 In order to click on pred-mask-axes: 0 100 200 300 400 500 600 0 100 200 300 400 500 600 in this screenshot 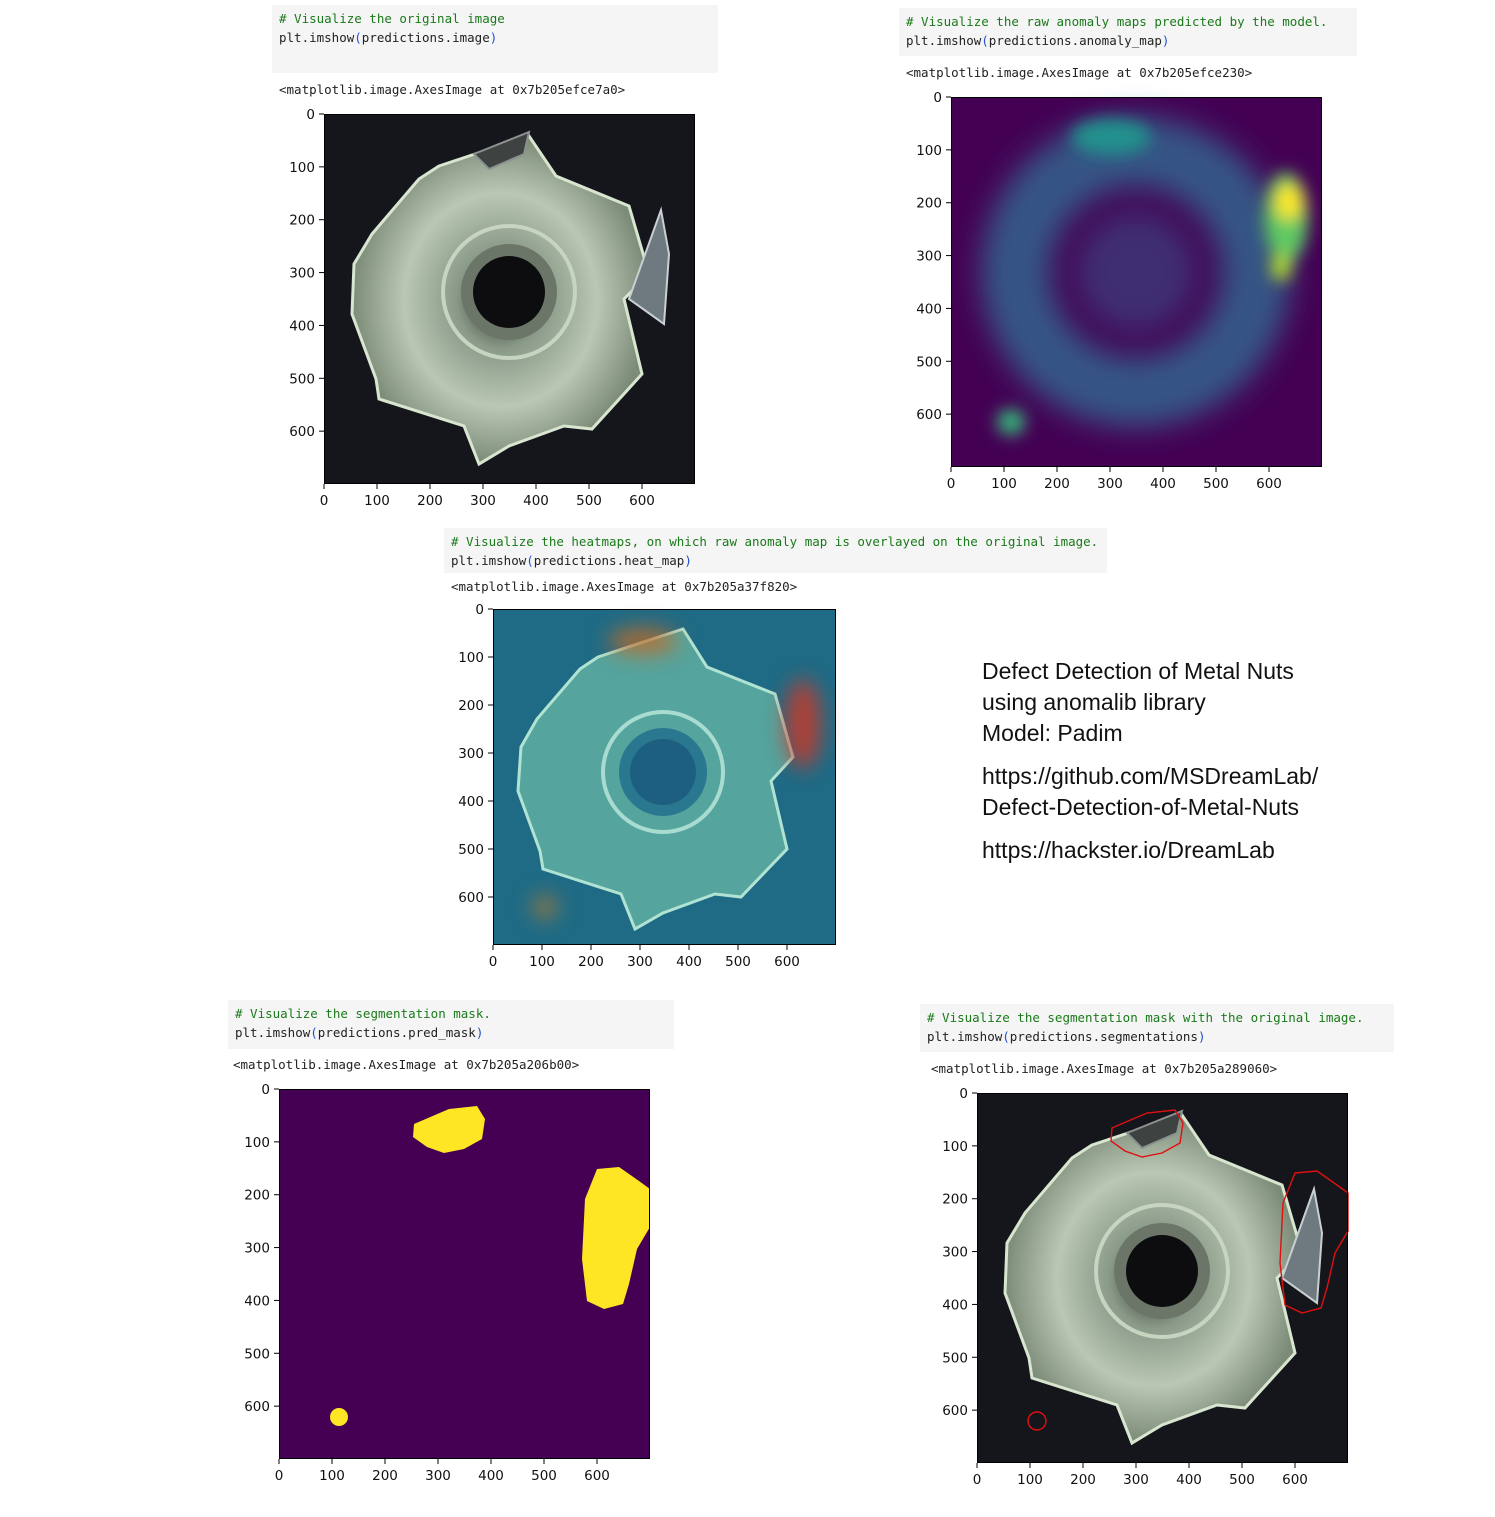, I will do `click(447, 1283)`.